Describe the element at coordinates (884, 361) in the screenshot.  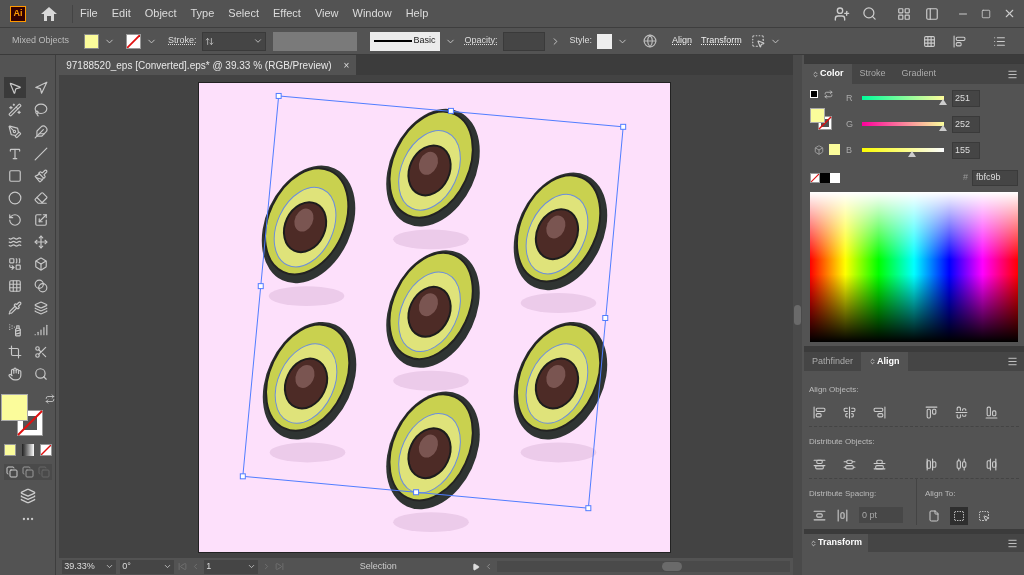
I see `panel-tab: Align` at that location.